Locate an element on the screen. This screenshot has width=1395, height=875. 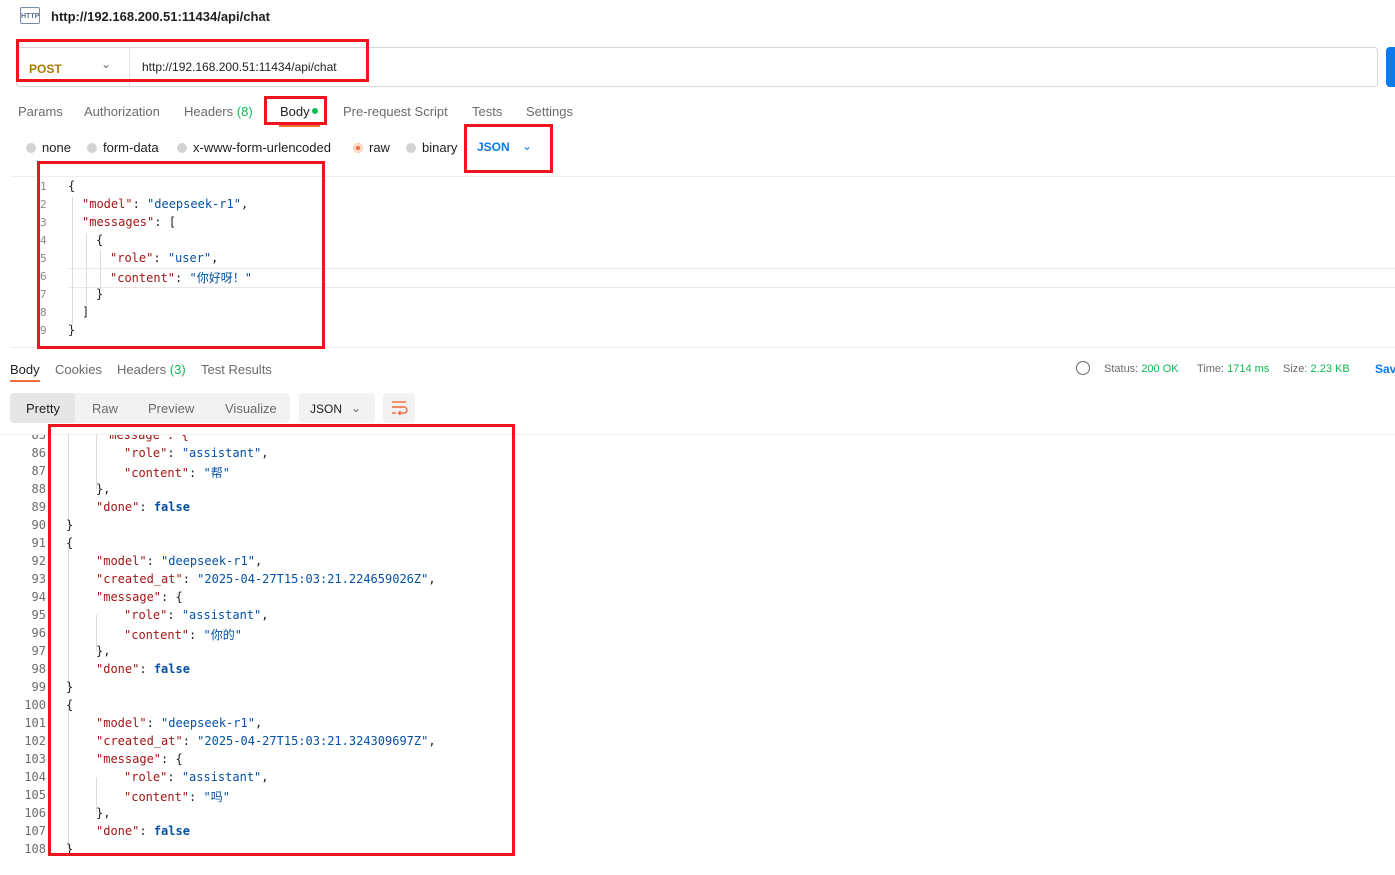
code-line: "content": "你的" is located at coordinates (183, 635).